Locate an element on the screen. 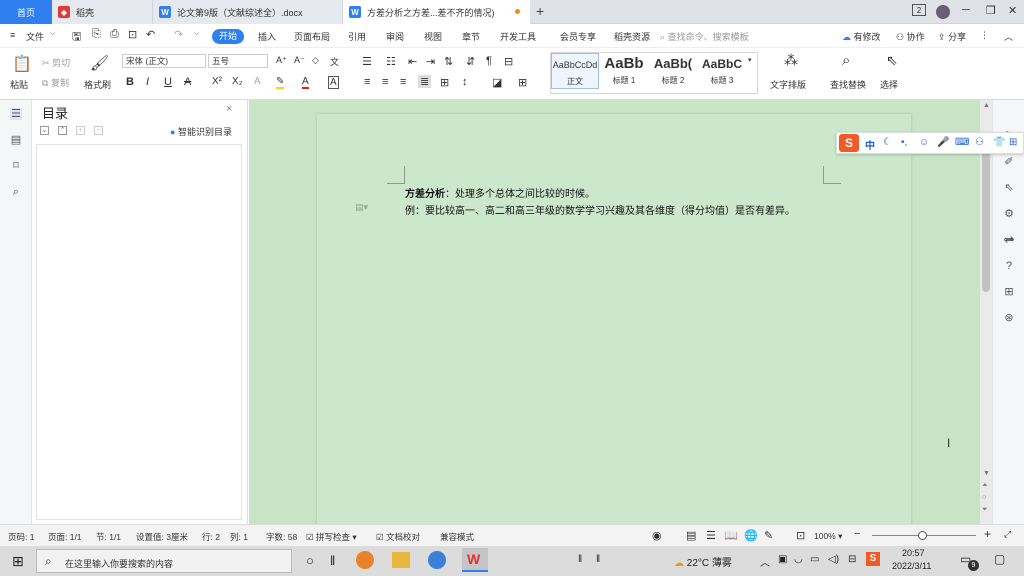  sogou-tray-icon: S is located at coordinates (873, 559).